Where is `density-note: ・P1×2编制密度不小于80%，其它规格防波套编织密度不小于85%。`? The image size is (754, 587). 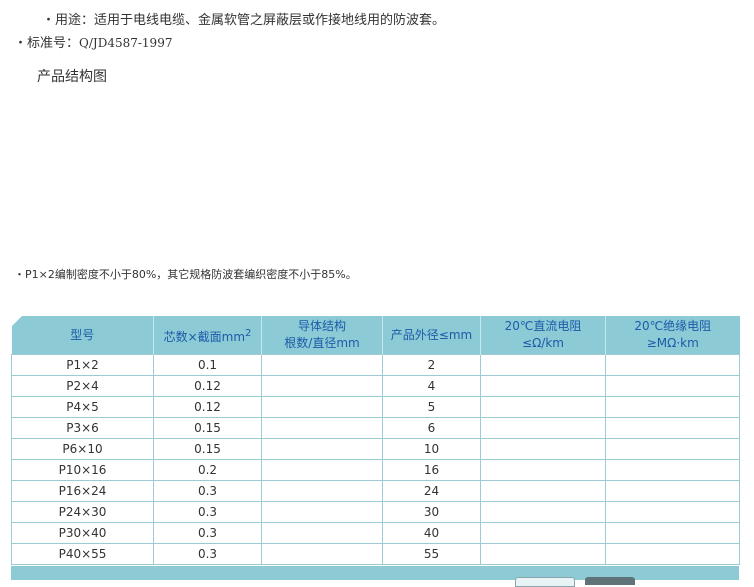
density-note: ・P1×2编制密度不小于80%，其它规格防波套编织密度不小于85%。 is located at coordinates (185, 274).